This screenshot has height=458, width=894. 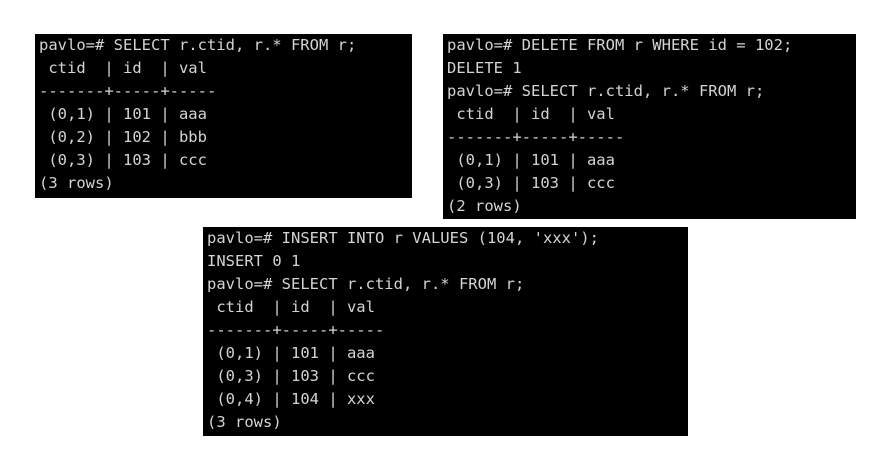 What do you see at coordinates (620, 45) in the screenshot?
I see `terminal-line: pavlo=# DELETE FROM r WHERE id = 102;` at bounding box center [620, 45].